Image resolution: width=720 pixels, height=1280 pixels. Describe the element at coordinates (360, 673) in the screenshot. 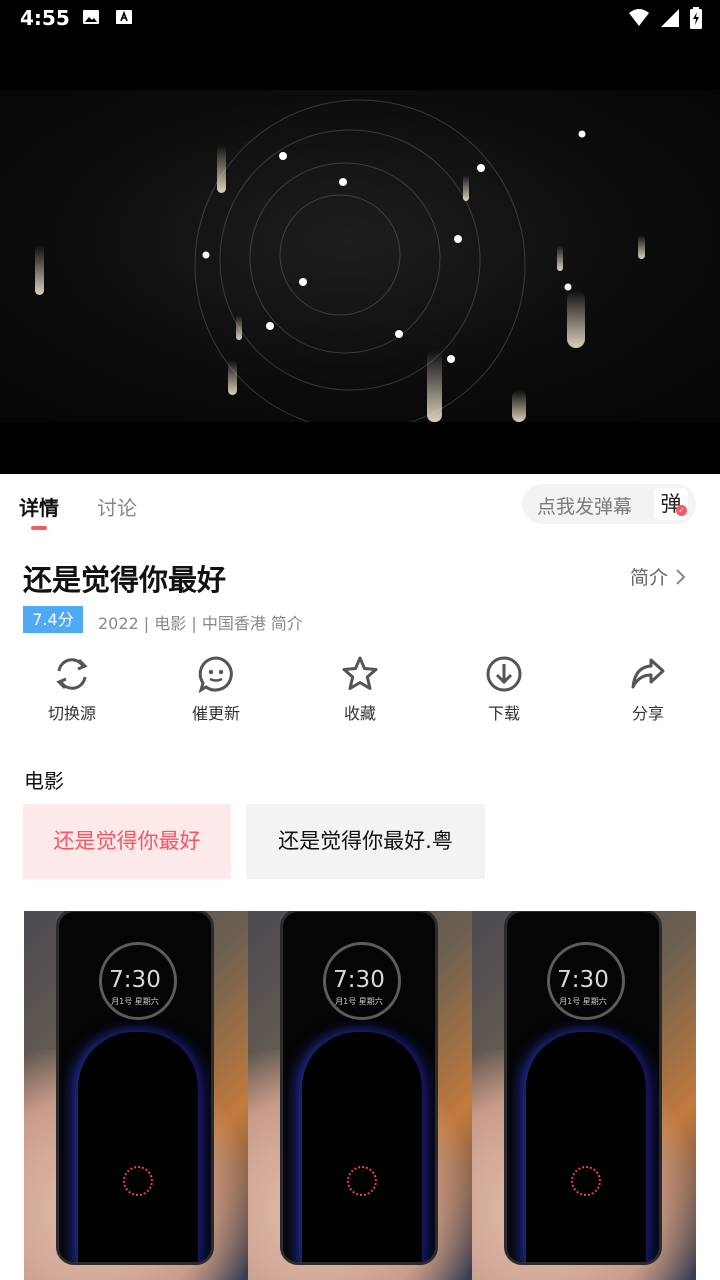

I see `star-icon` at that location.